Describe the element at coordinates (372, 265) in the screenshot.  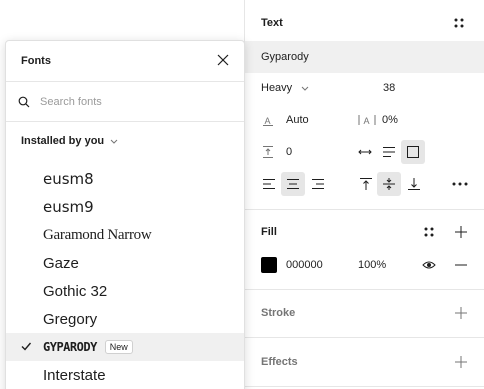
I see `fill-opacity-value: 100%` at that location.